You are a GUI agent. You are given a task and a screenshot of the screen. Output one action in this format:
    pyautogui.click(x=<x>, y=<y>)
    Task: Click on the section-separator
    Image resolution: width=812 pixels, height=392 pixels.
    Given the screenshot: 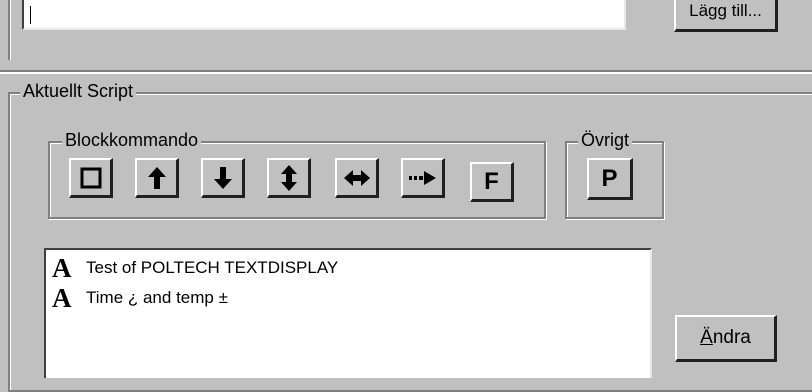 What is the action you would take?
    pyautogui.click(x=406, y=72)
    